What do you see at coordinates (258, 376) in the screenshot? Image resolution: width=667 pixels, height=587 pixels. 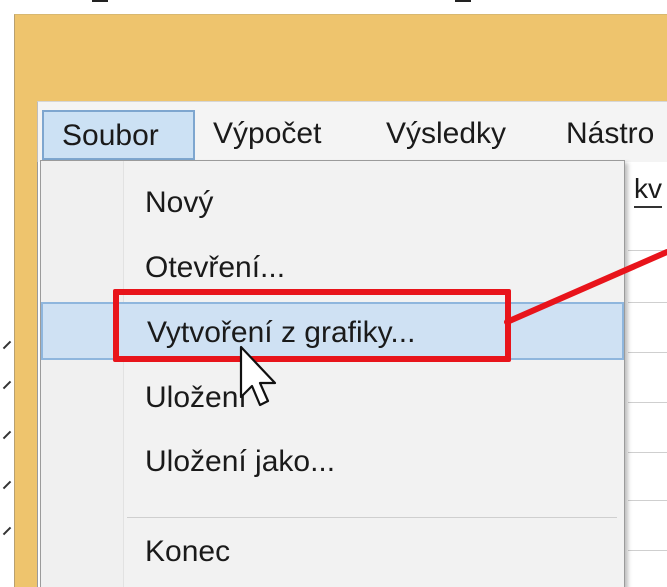 I see `mouse-pointer-arrow-icon` at bounding box center [258, 376].